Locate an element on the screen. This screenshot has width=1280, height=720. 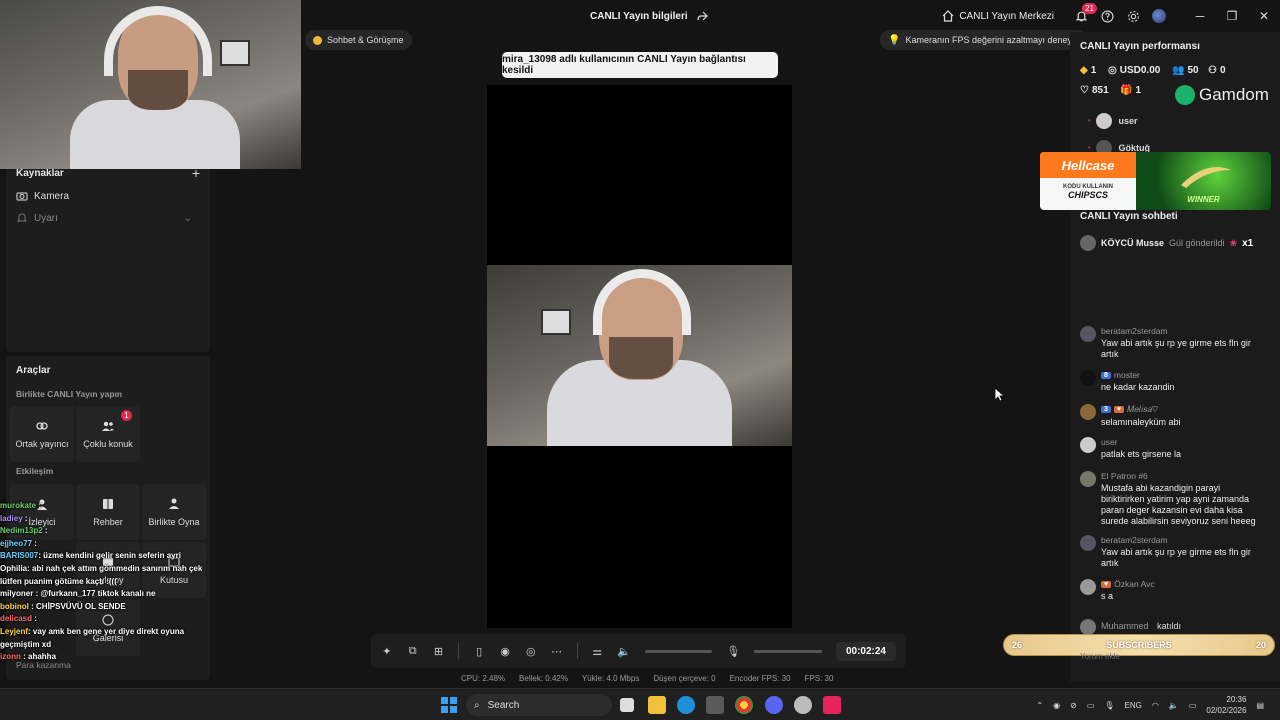
chat-icon is located at coordinates (317, 40).